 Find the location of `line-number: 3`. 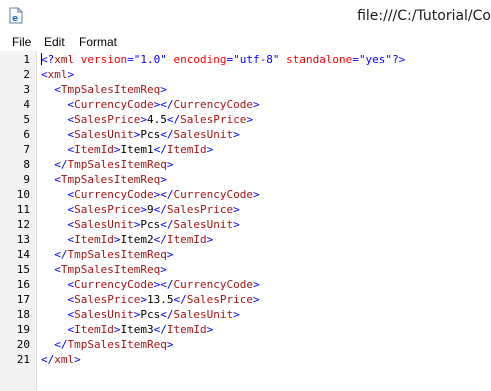

line-number: 3 is located at coordinates (26, 89).